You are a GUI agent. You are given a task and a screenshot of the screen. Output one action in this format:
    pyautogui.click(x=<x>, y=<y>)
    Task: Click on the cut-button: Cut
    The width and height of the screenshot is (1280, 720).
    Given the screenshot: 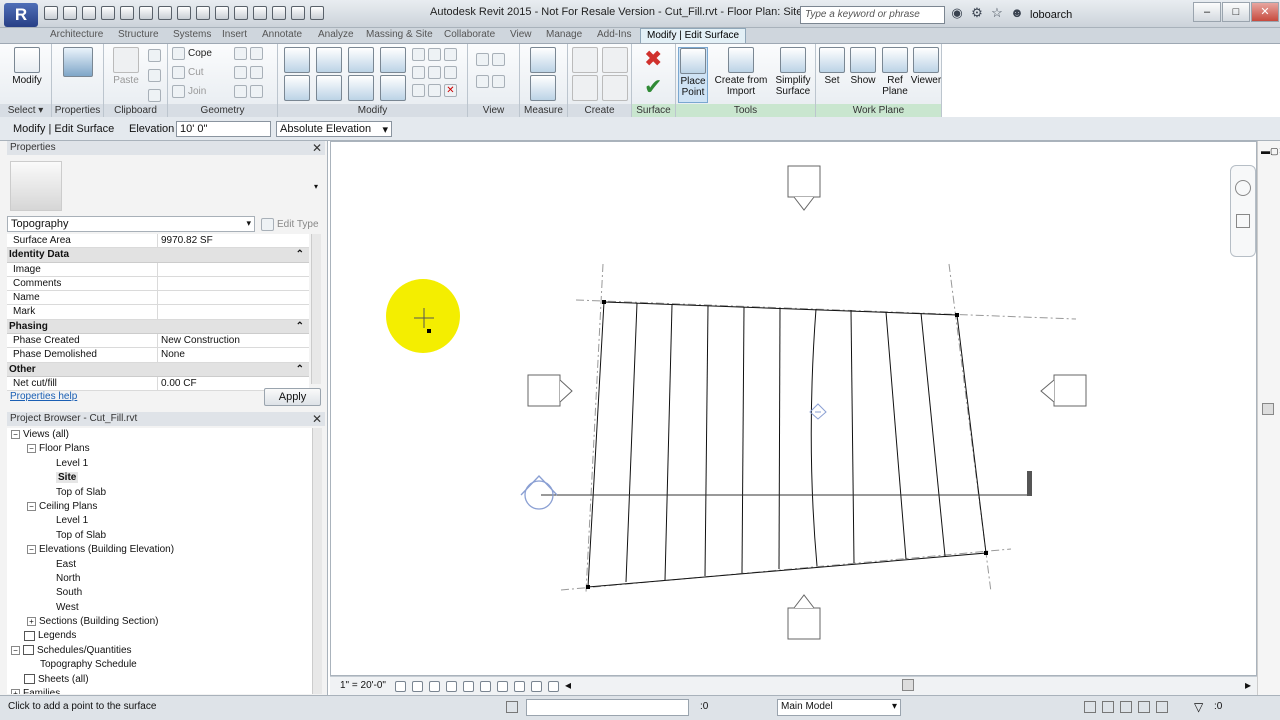 What is the action you would take?
    pyautogui.click(x=188, y=73)
    